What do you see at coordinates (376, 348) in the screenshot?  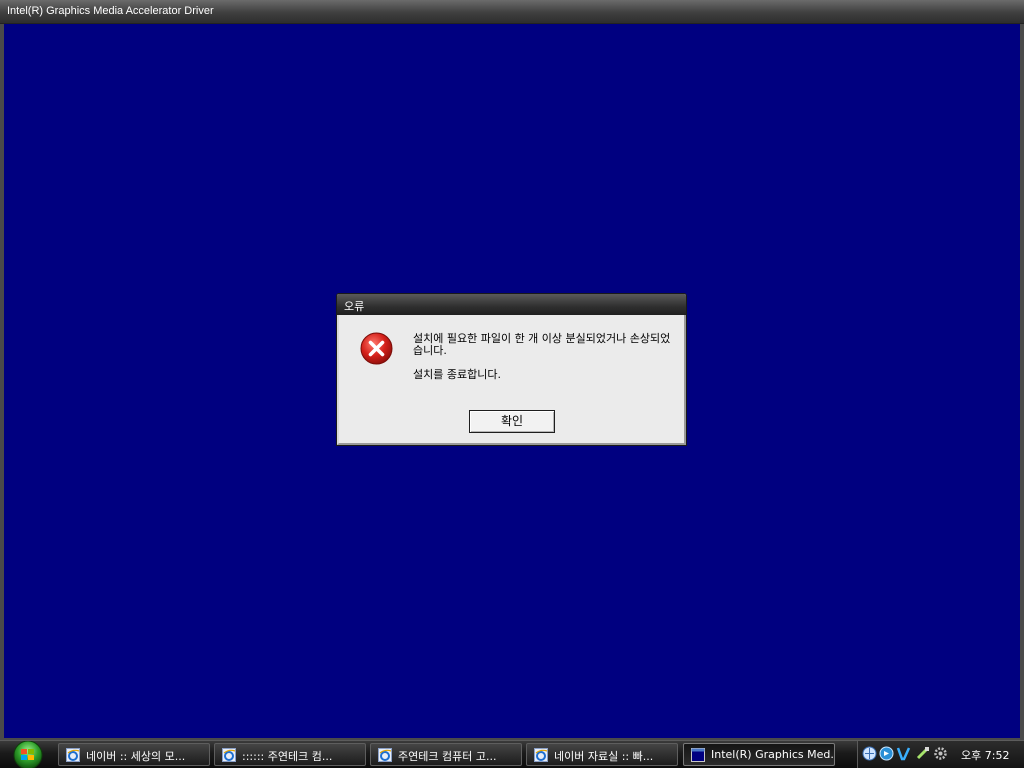 I see `error-icon` at bounding box center [376, 348].